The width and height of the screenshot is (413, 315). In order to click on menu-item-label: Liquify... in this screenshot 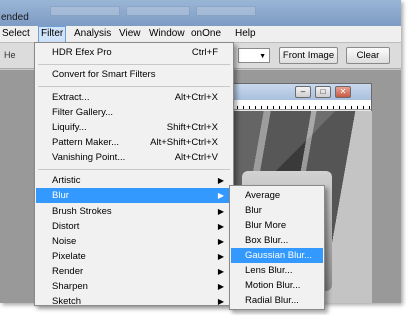, I will do `click(69, 127)`.